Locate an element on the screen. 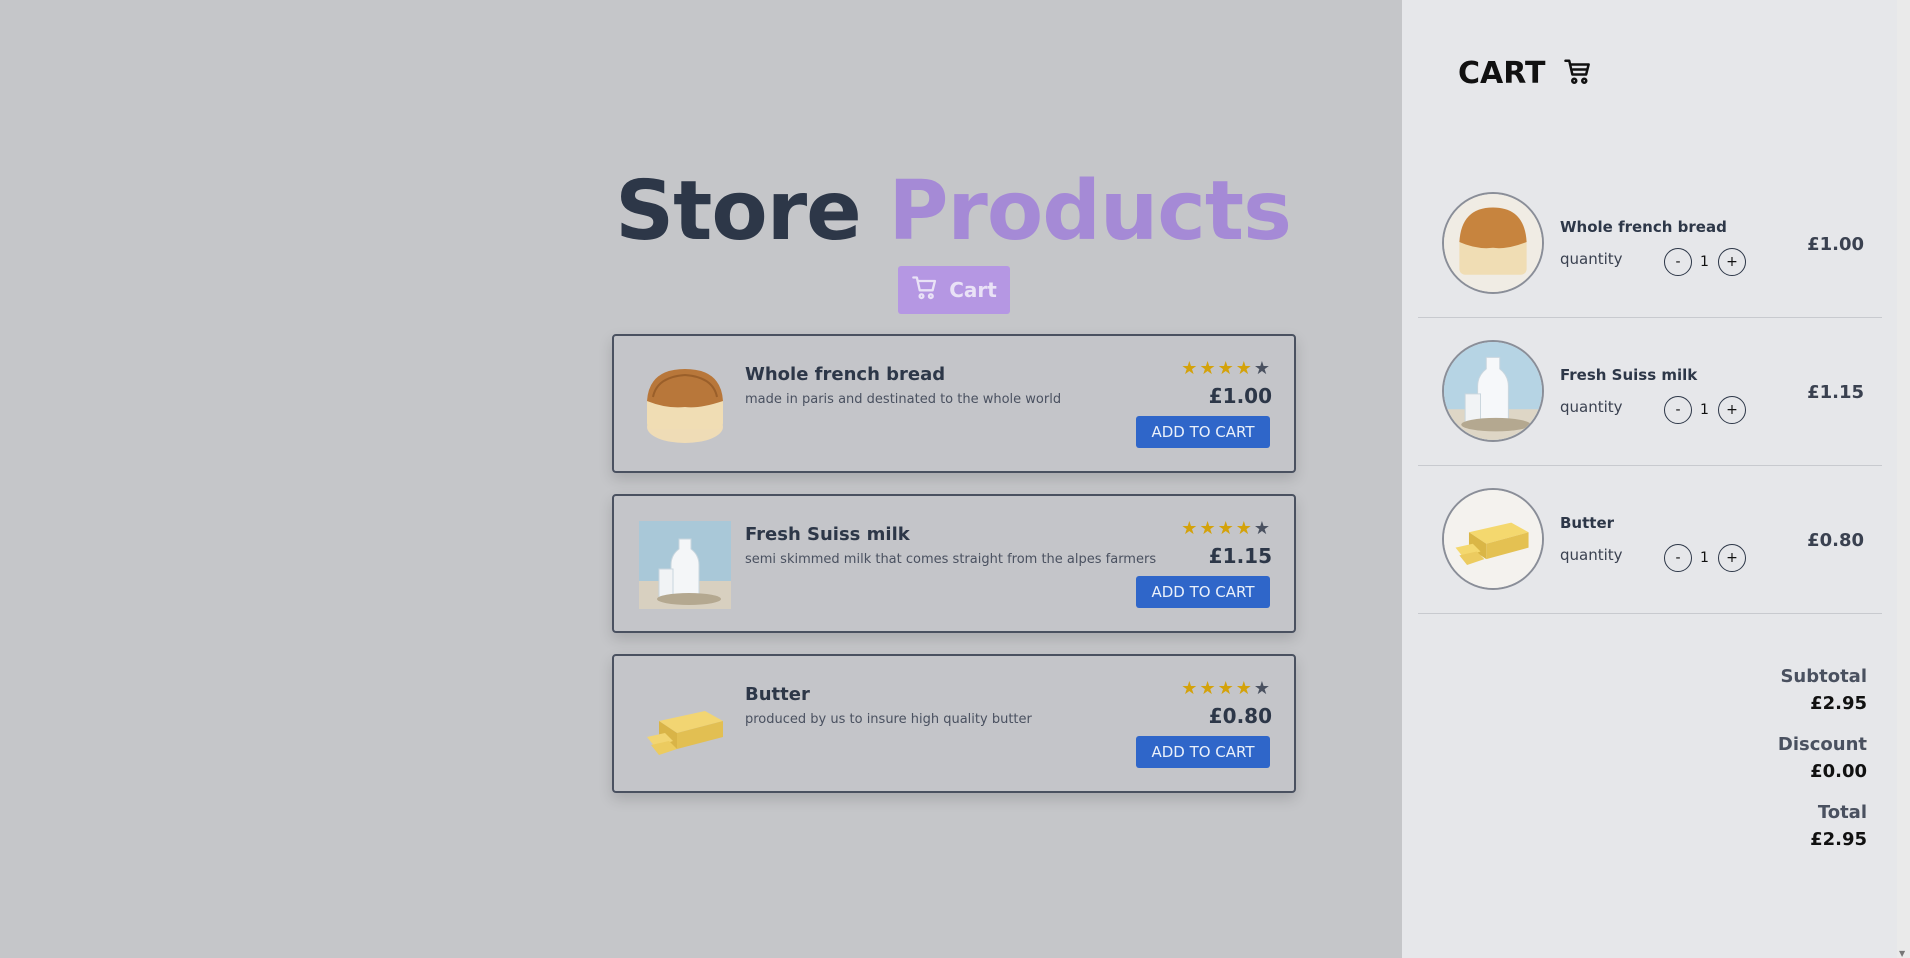 The height and width of the screenshot is (958, 1910). product-name: Fresh Suiss milk is located at coordinates (827, 534).